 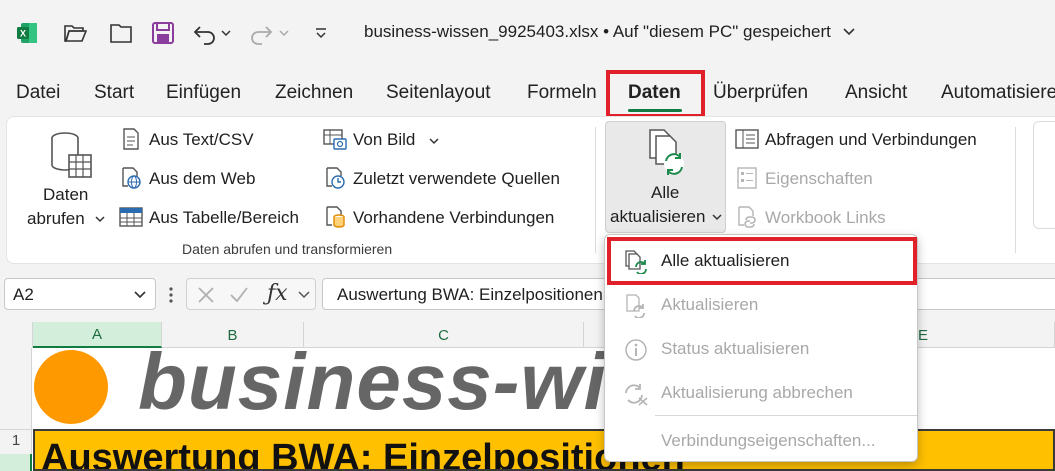 I want to click on save-icon, so click(x=163, y=33).